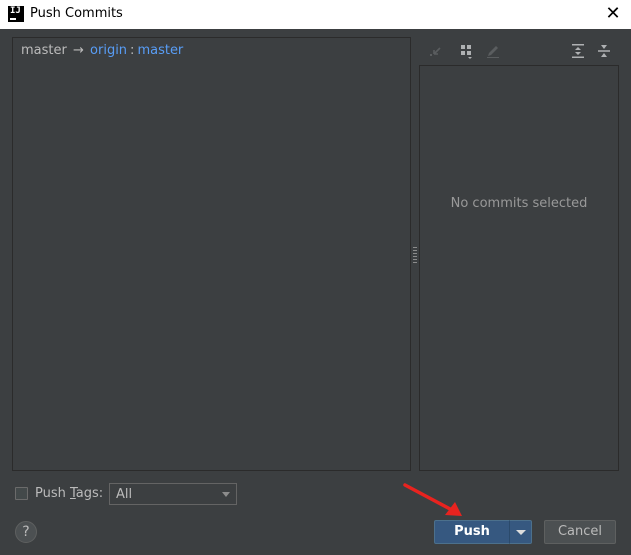  I want to click on group-by-icon, so click(467, 51).